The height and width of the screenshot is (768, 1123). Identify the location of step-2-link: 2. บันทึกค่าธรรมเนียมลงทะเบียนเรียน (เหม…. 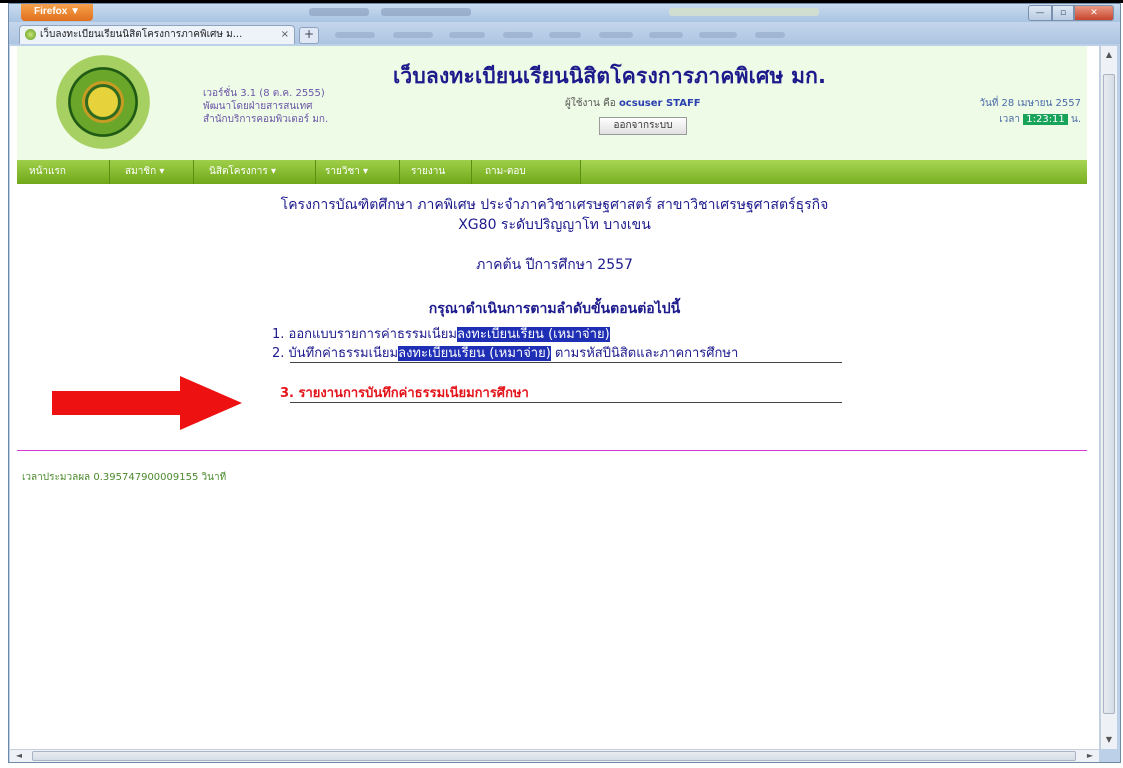
(505, 352).